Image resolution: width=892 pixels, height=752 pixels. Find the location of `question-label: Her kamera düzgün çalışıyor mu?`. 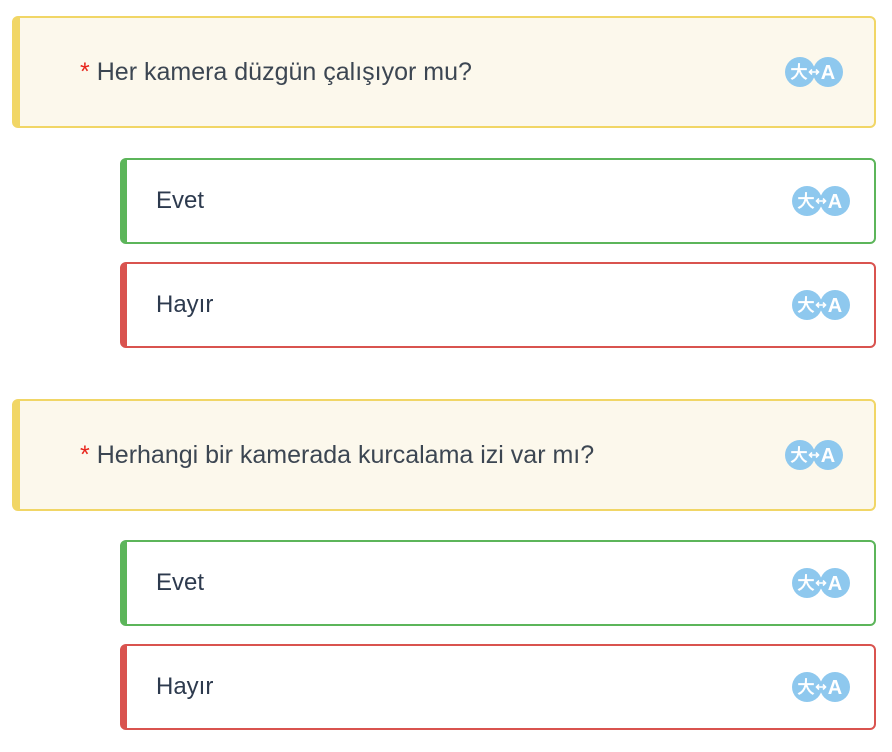

question-label: Her kamera düzgün çalışıyor mu? is located at coordinates (284, 72).